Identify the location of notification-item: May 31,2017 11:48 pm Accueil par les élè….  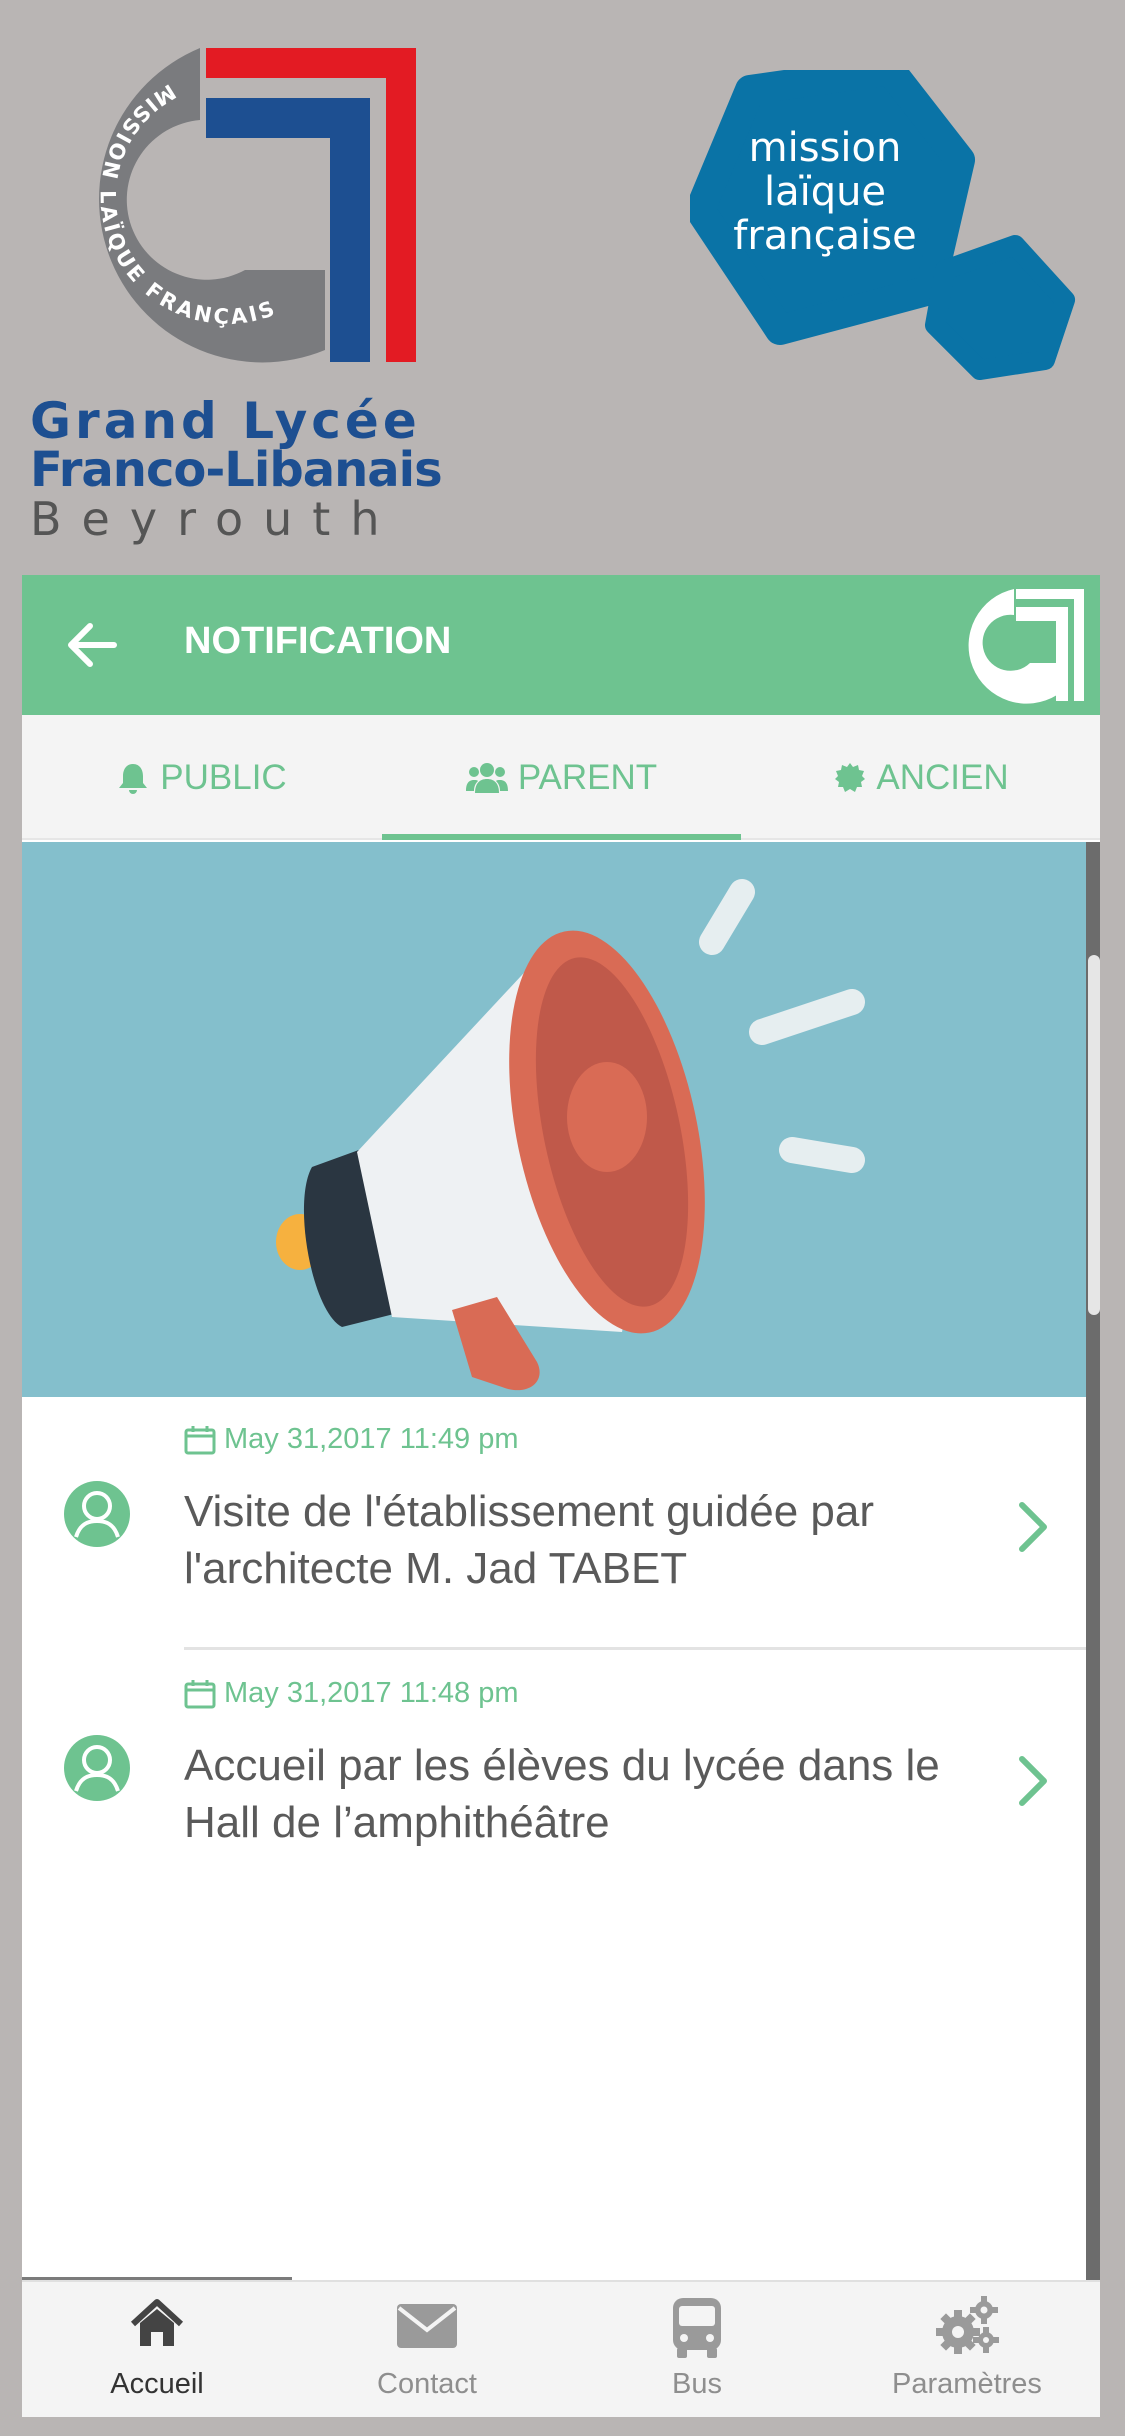
(554, 1778).